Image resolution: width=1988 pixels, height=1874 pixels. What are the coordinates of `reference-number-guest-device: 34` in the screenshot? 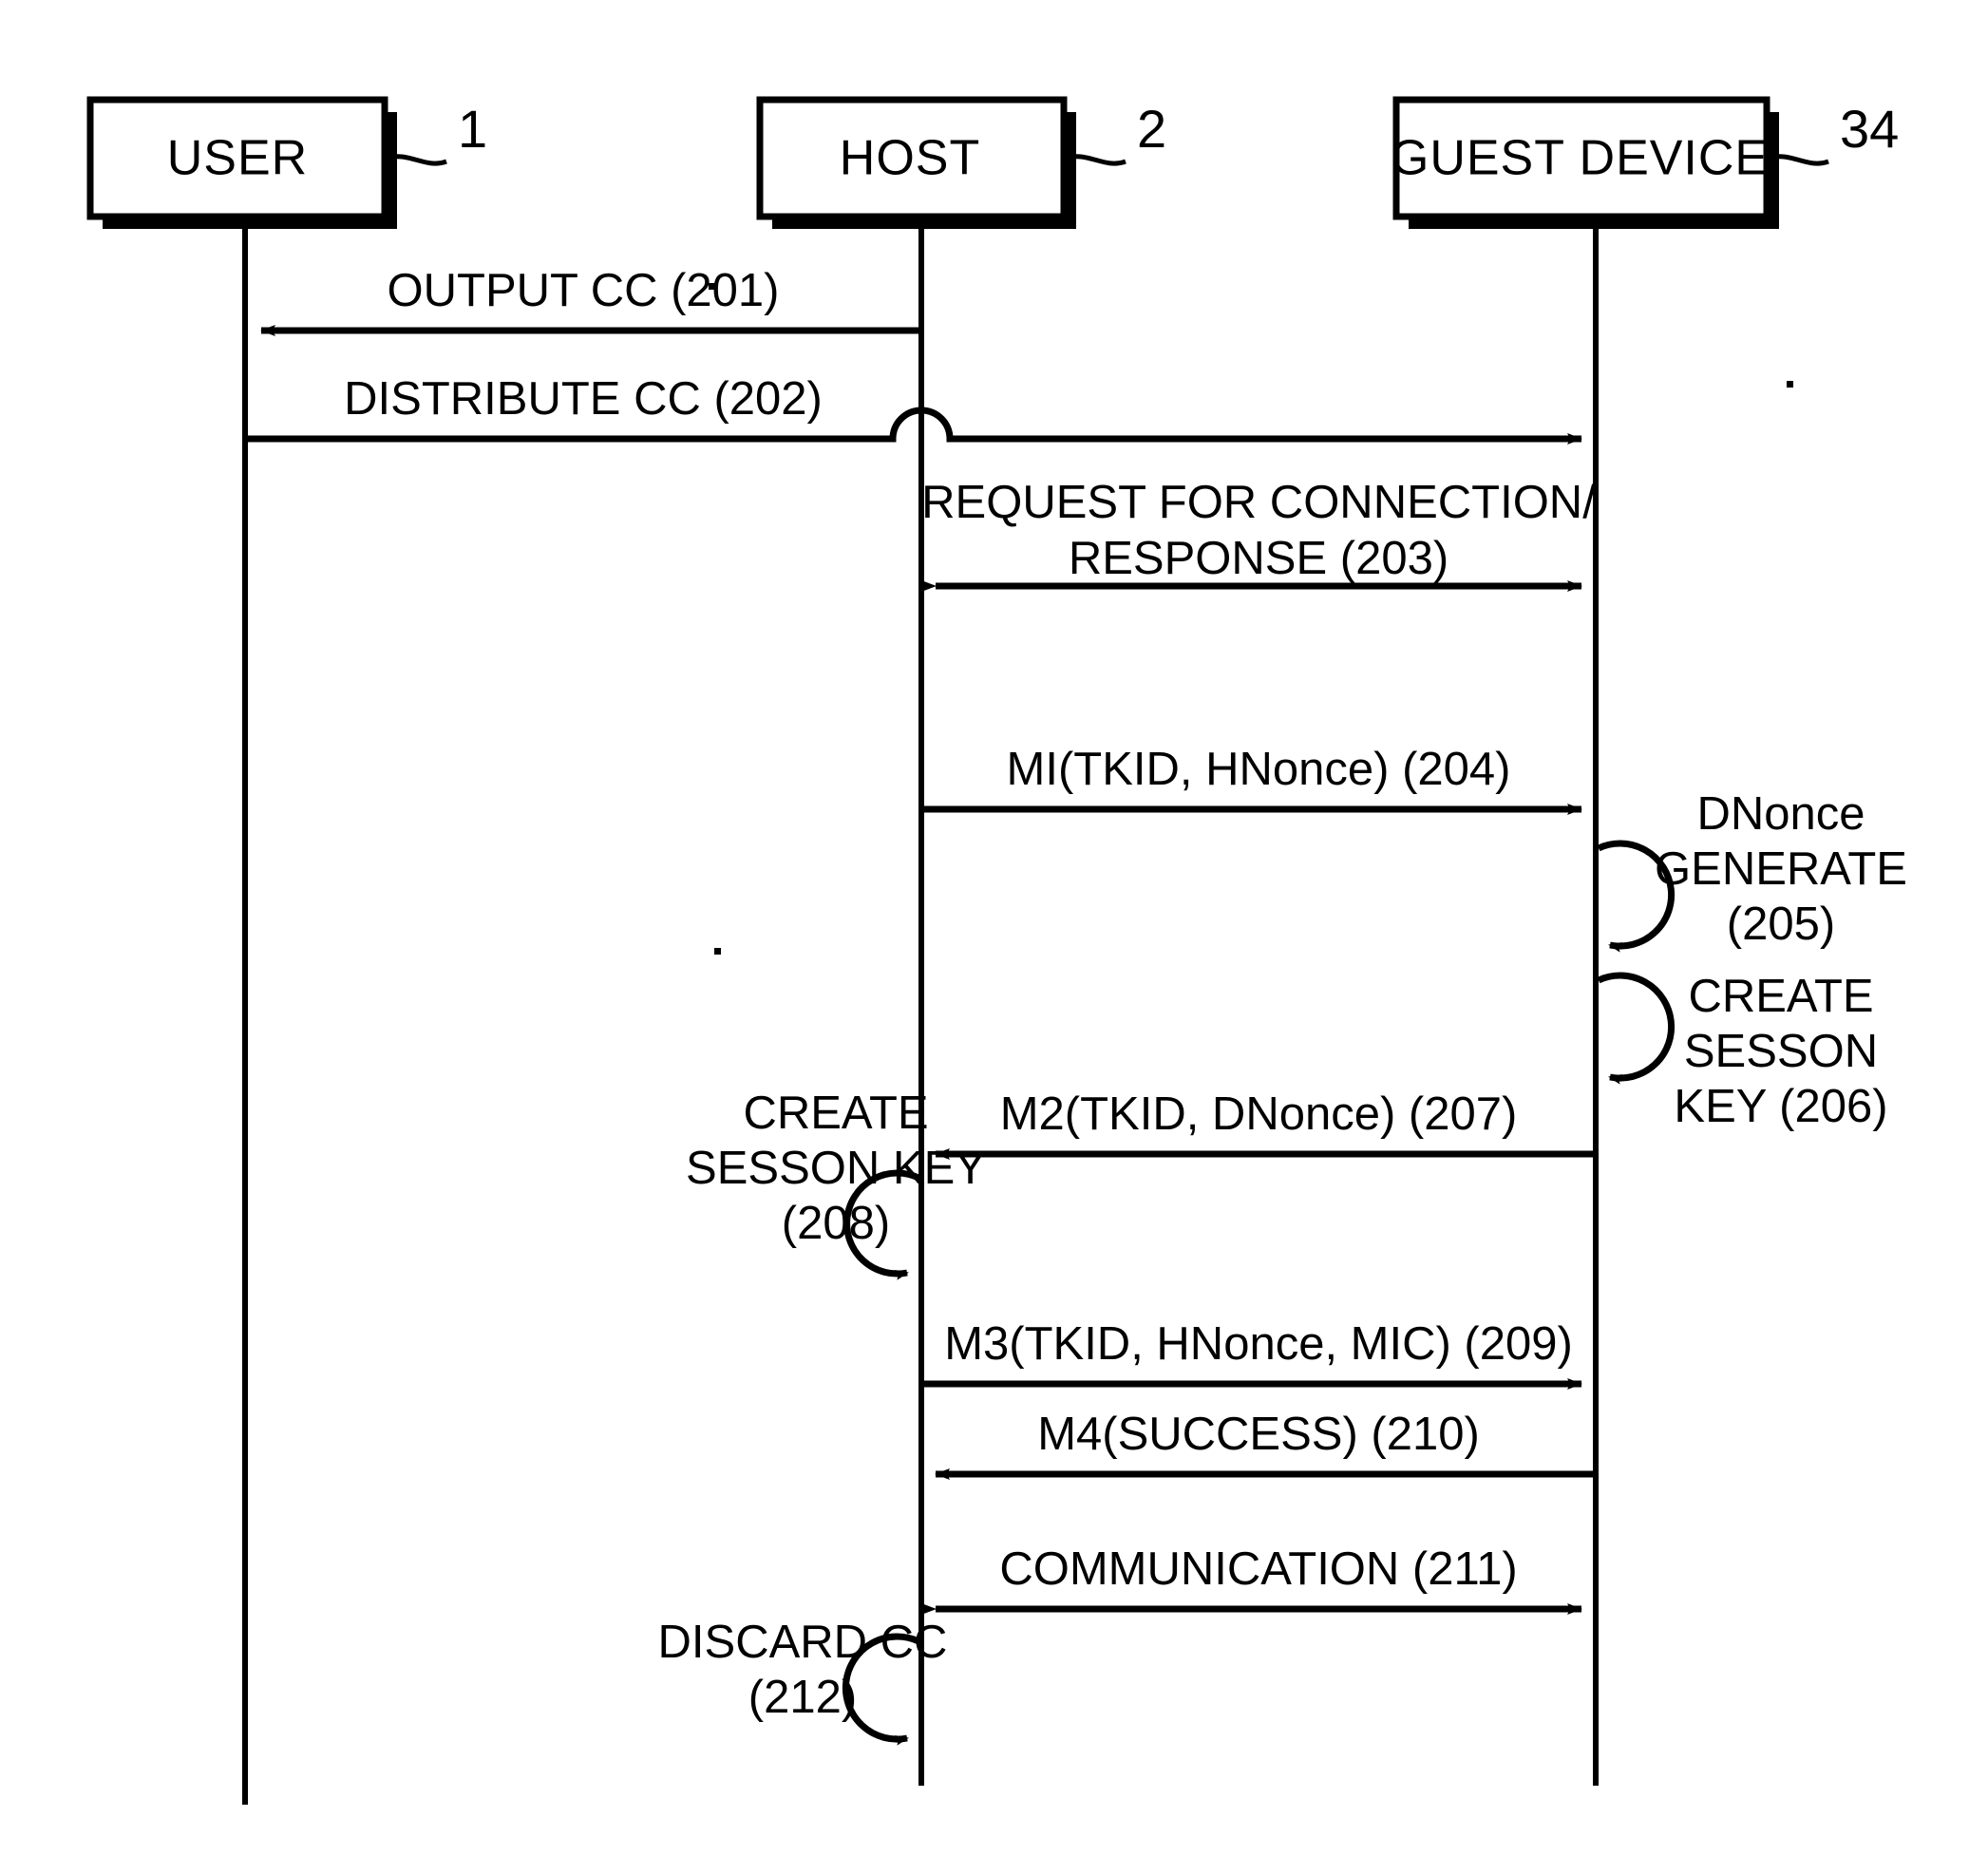 It's located at (1869, 129).